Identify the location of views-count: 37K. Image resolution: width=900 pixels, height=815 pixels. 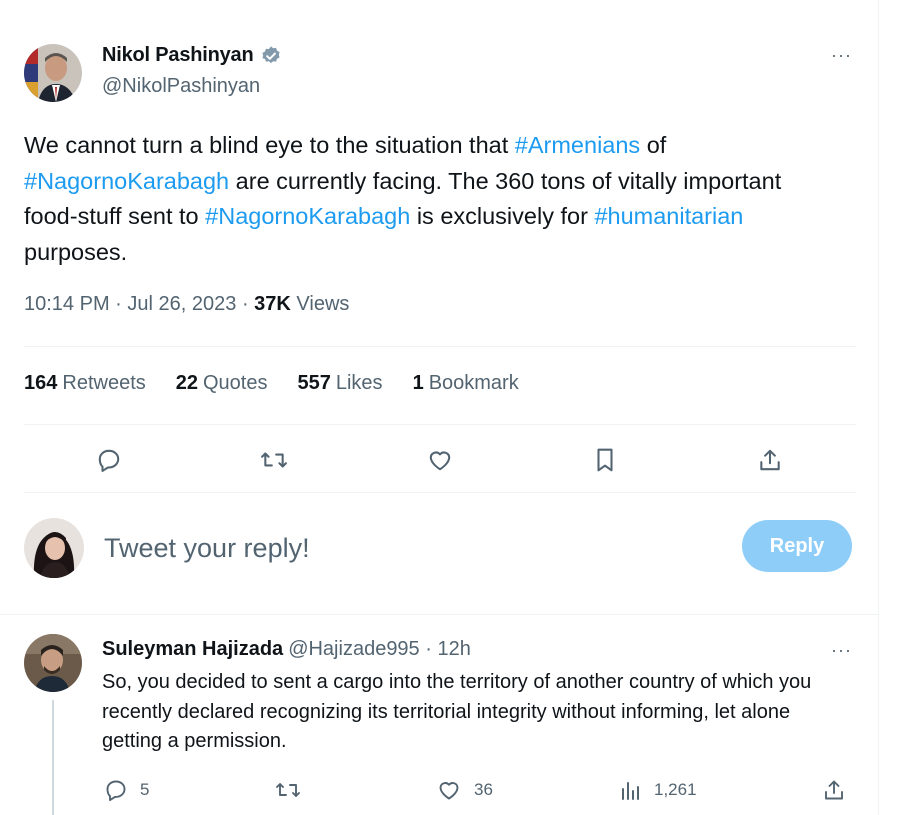
(272, 304).